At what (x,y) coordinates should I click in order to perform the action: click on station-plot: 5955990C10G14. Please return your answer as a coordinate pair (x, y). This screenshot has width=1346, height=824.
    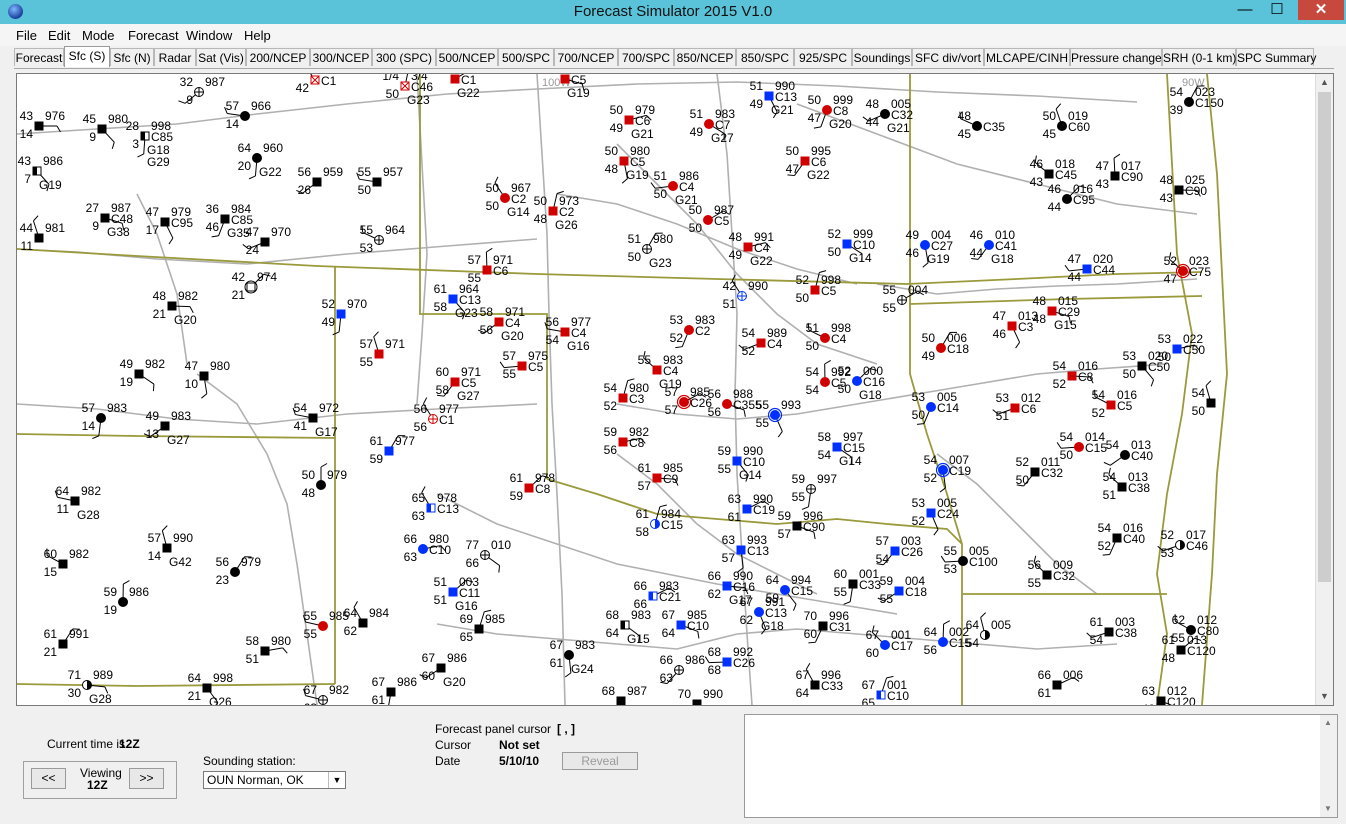
    Looking at the image, I should click on (742, 463).